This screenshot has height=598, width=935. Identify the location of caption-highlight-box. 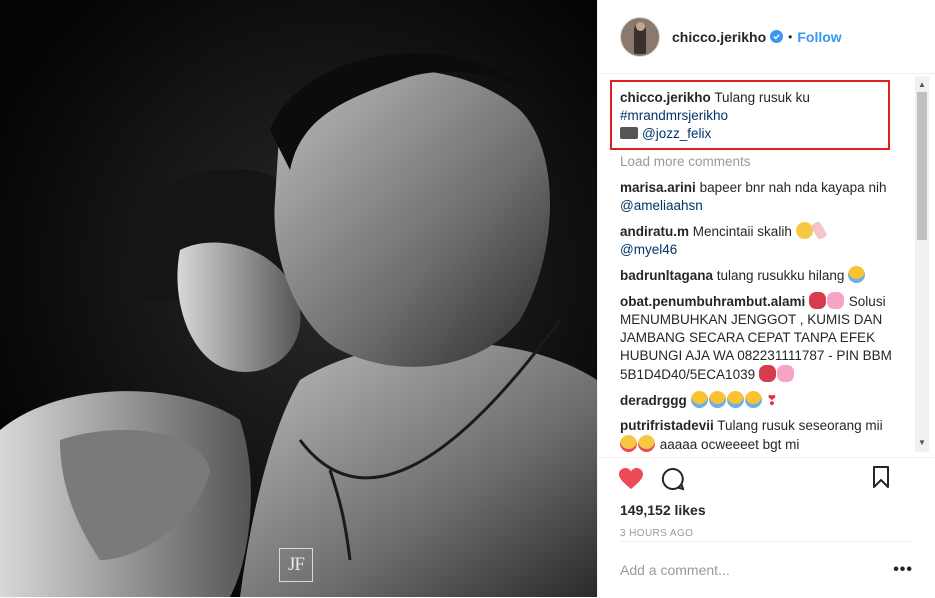
(750, 115).